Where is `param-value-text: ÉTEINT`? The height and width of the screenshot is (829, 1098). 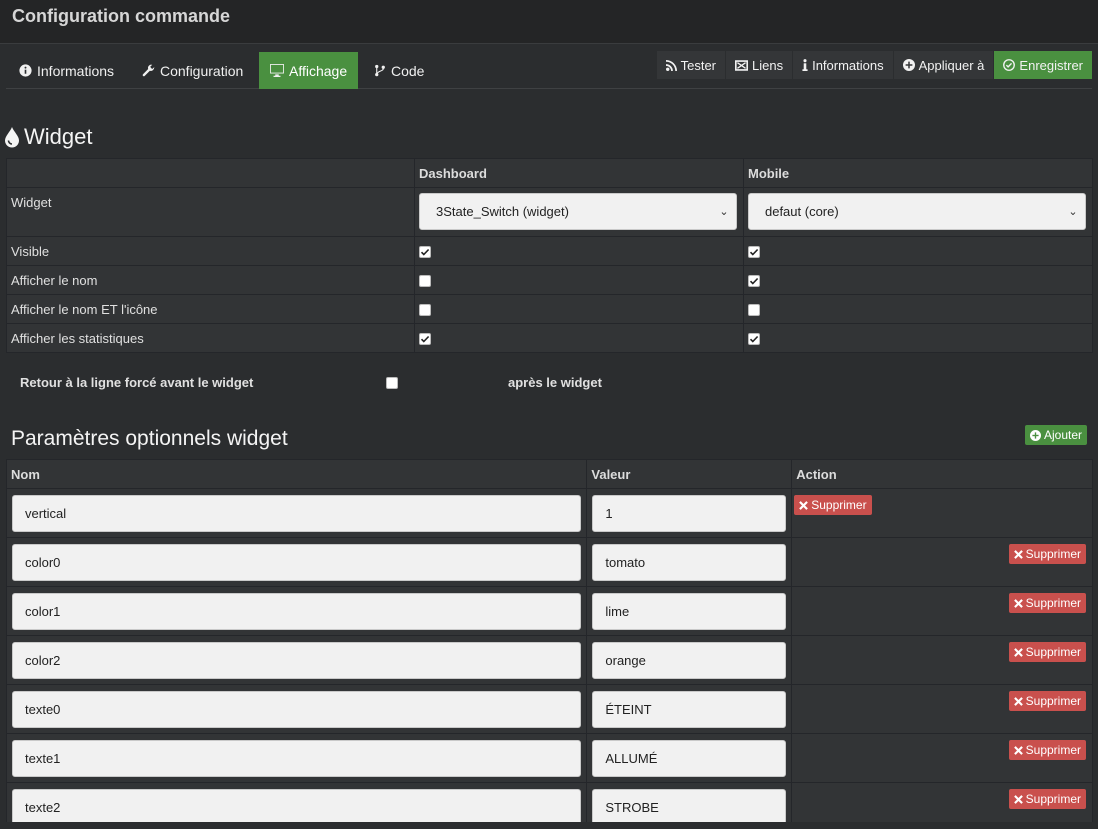
param-value-text: ÉTEINT is located at coordinates (628, 709).